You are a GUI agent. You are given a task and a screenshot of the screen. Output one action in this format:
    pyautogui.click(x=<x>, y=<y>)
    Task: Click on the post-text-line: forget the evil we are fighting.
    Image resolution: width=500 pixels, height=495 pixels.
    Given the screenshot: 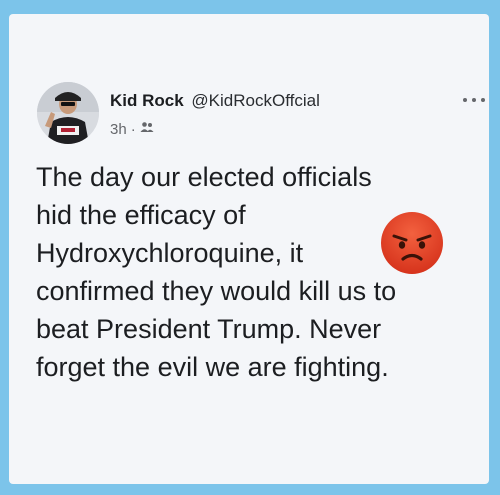 What is the action you would take?
    pyautogui.click(x=212, y=367)
    